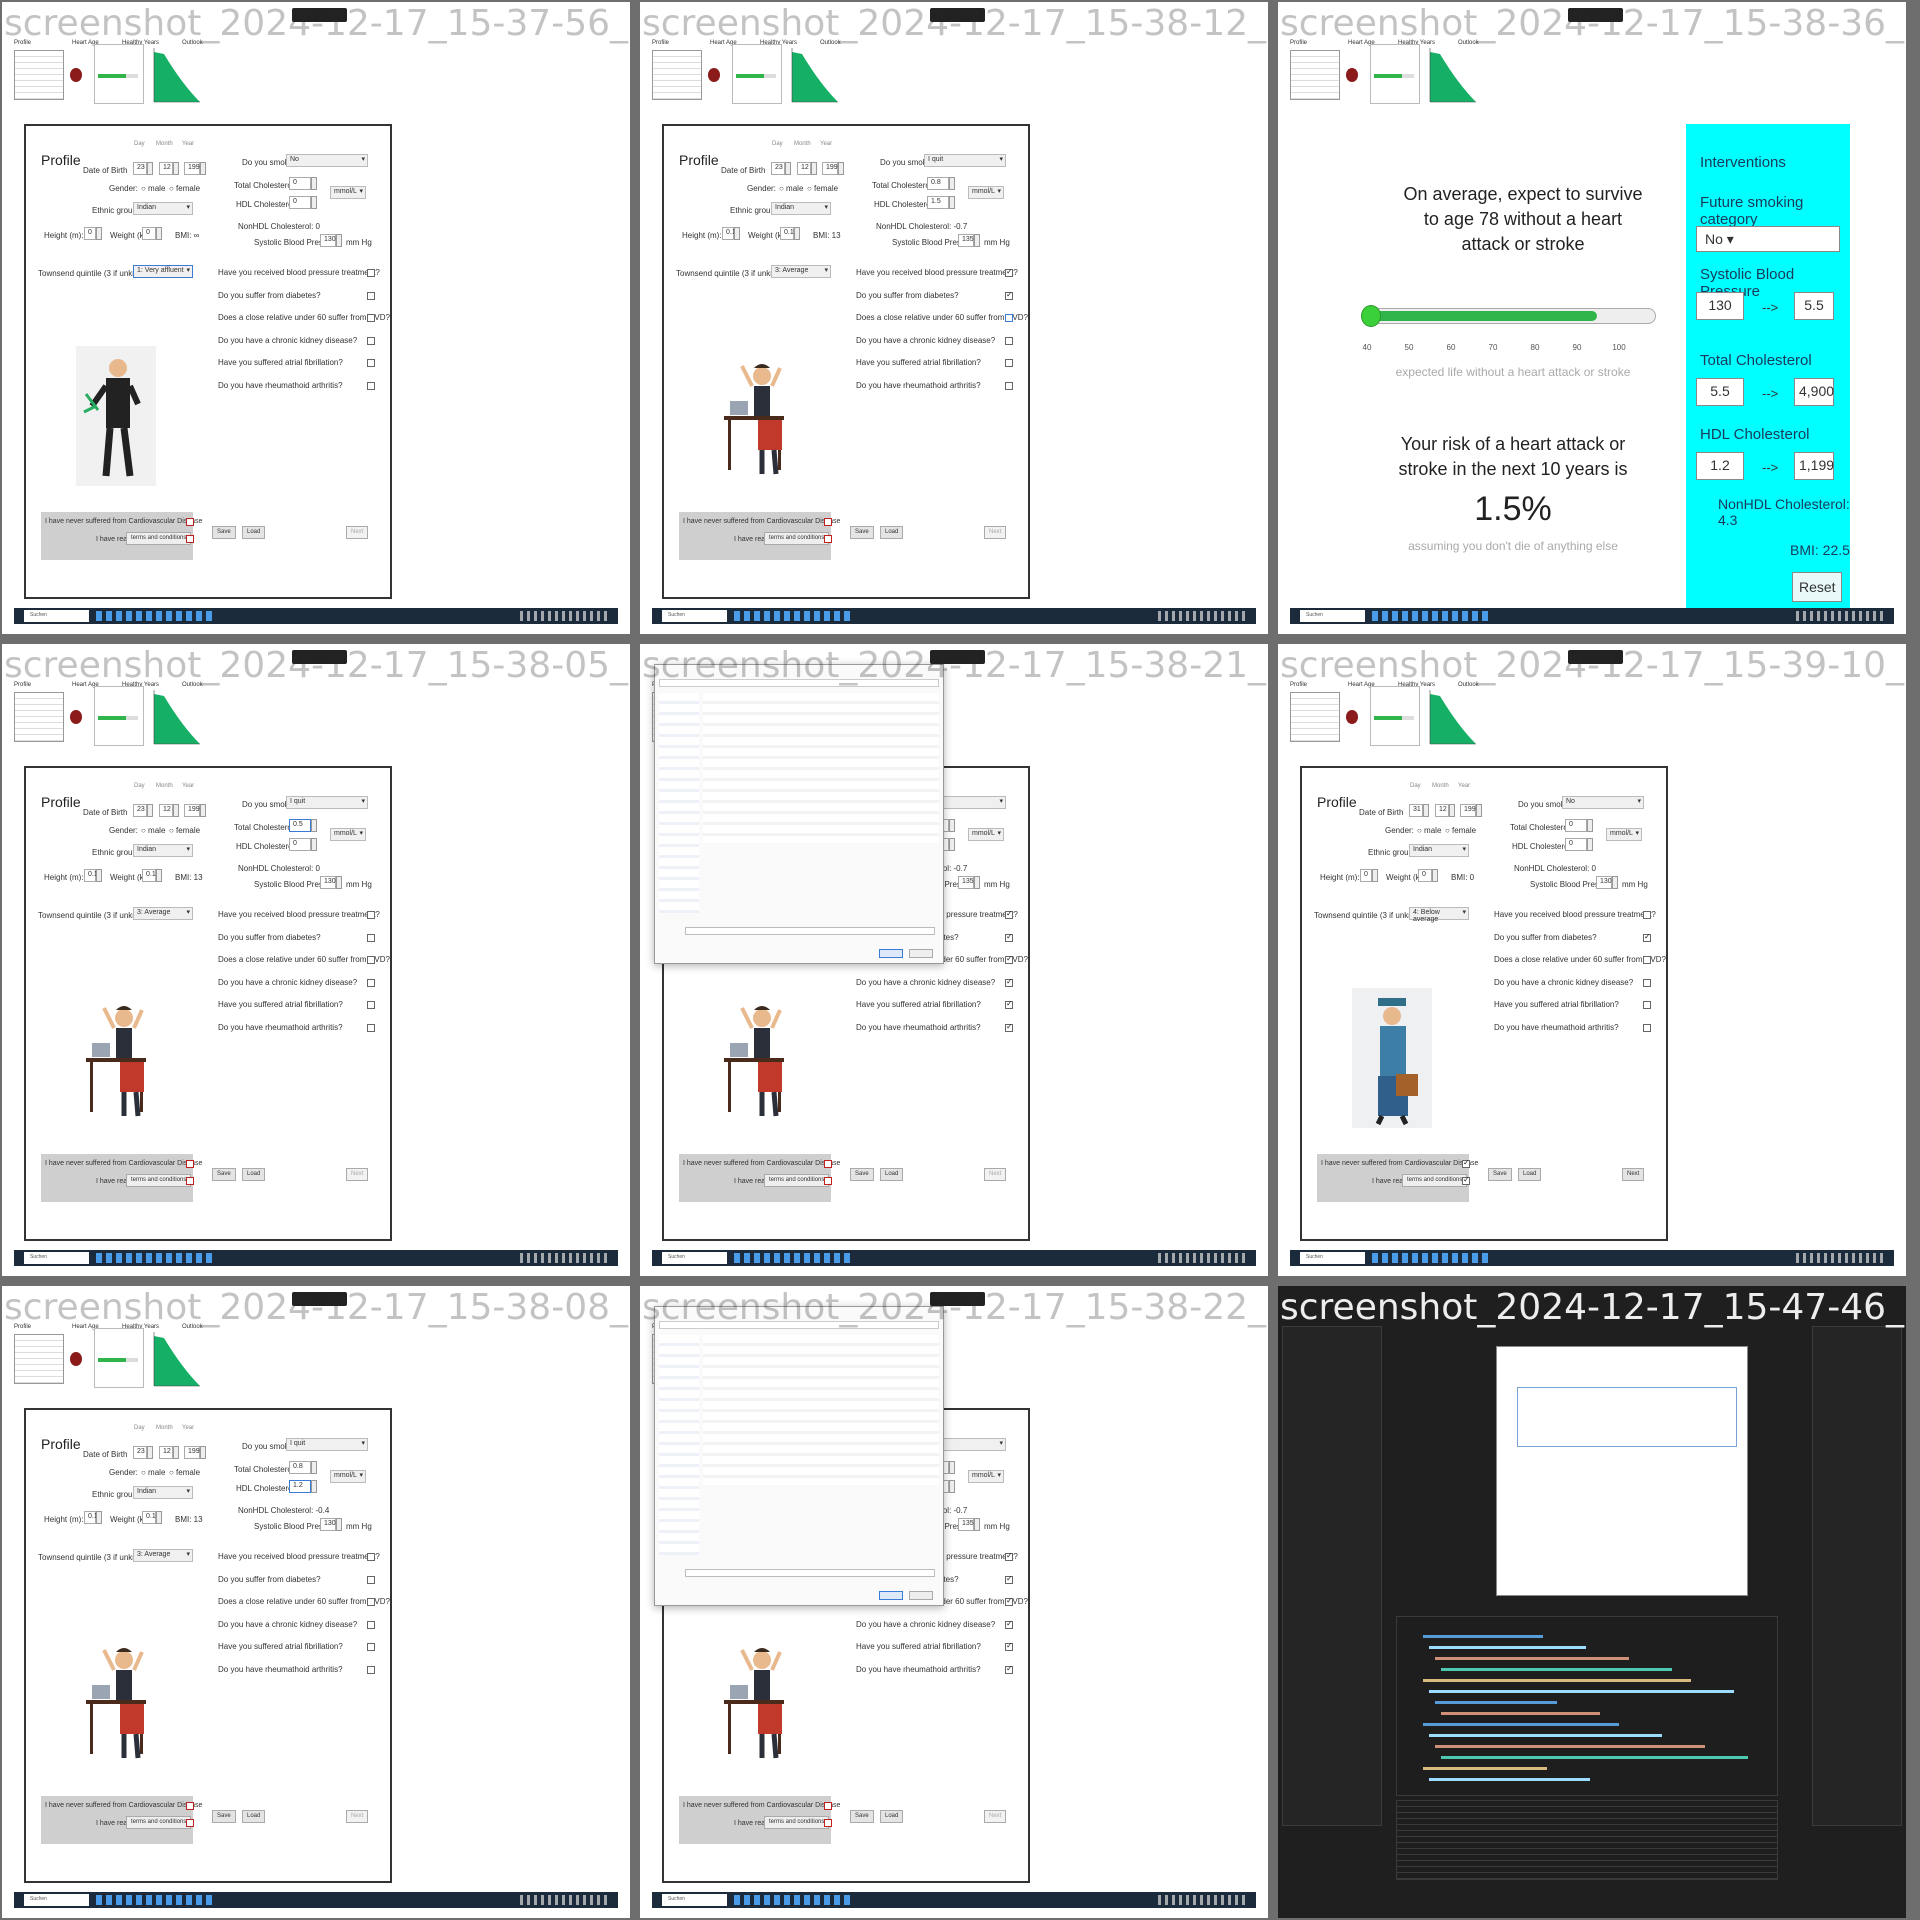  What do you see at coordinates (91, 875) in the screenshot?
I see `height-stepper: 0.1` at bounding box center [91, 875].